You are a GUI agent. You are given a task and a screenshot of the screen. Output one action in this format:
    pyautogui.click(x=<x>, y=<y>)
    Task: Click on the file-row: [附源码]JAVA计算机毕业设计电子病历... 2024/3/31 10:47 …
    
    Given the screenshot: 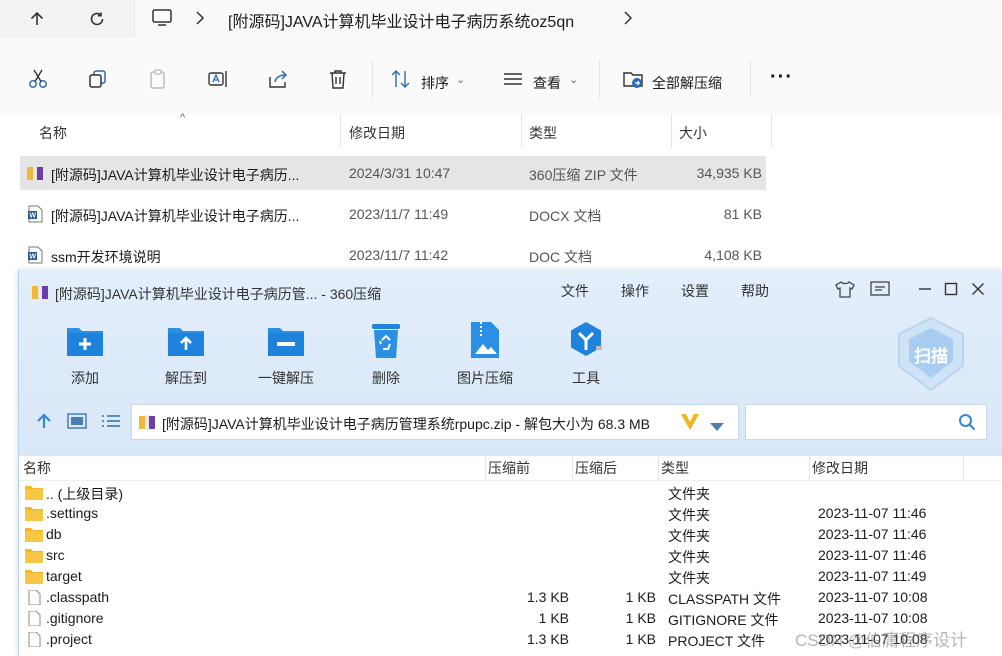 What is the action you would take?
    pyautogui.click(x=393, y=173)
    